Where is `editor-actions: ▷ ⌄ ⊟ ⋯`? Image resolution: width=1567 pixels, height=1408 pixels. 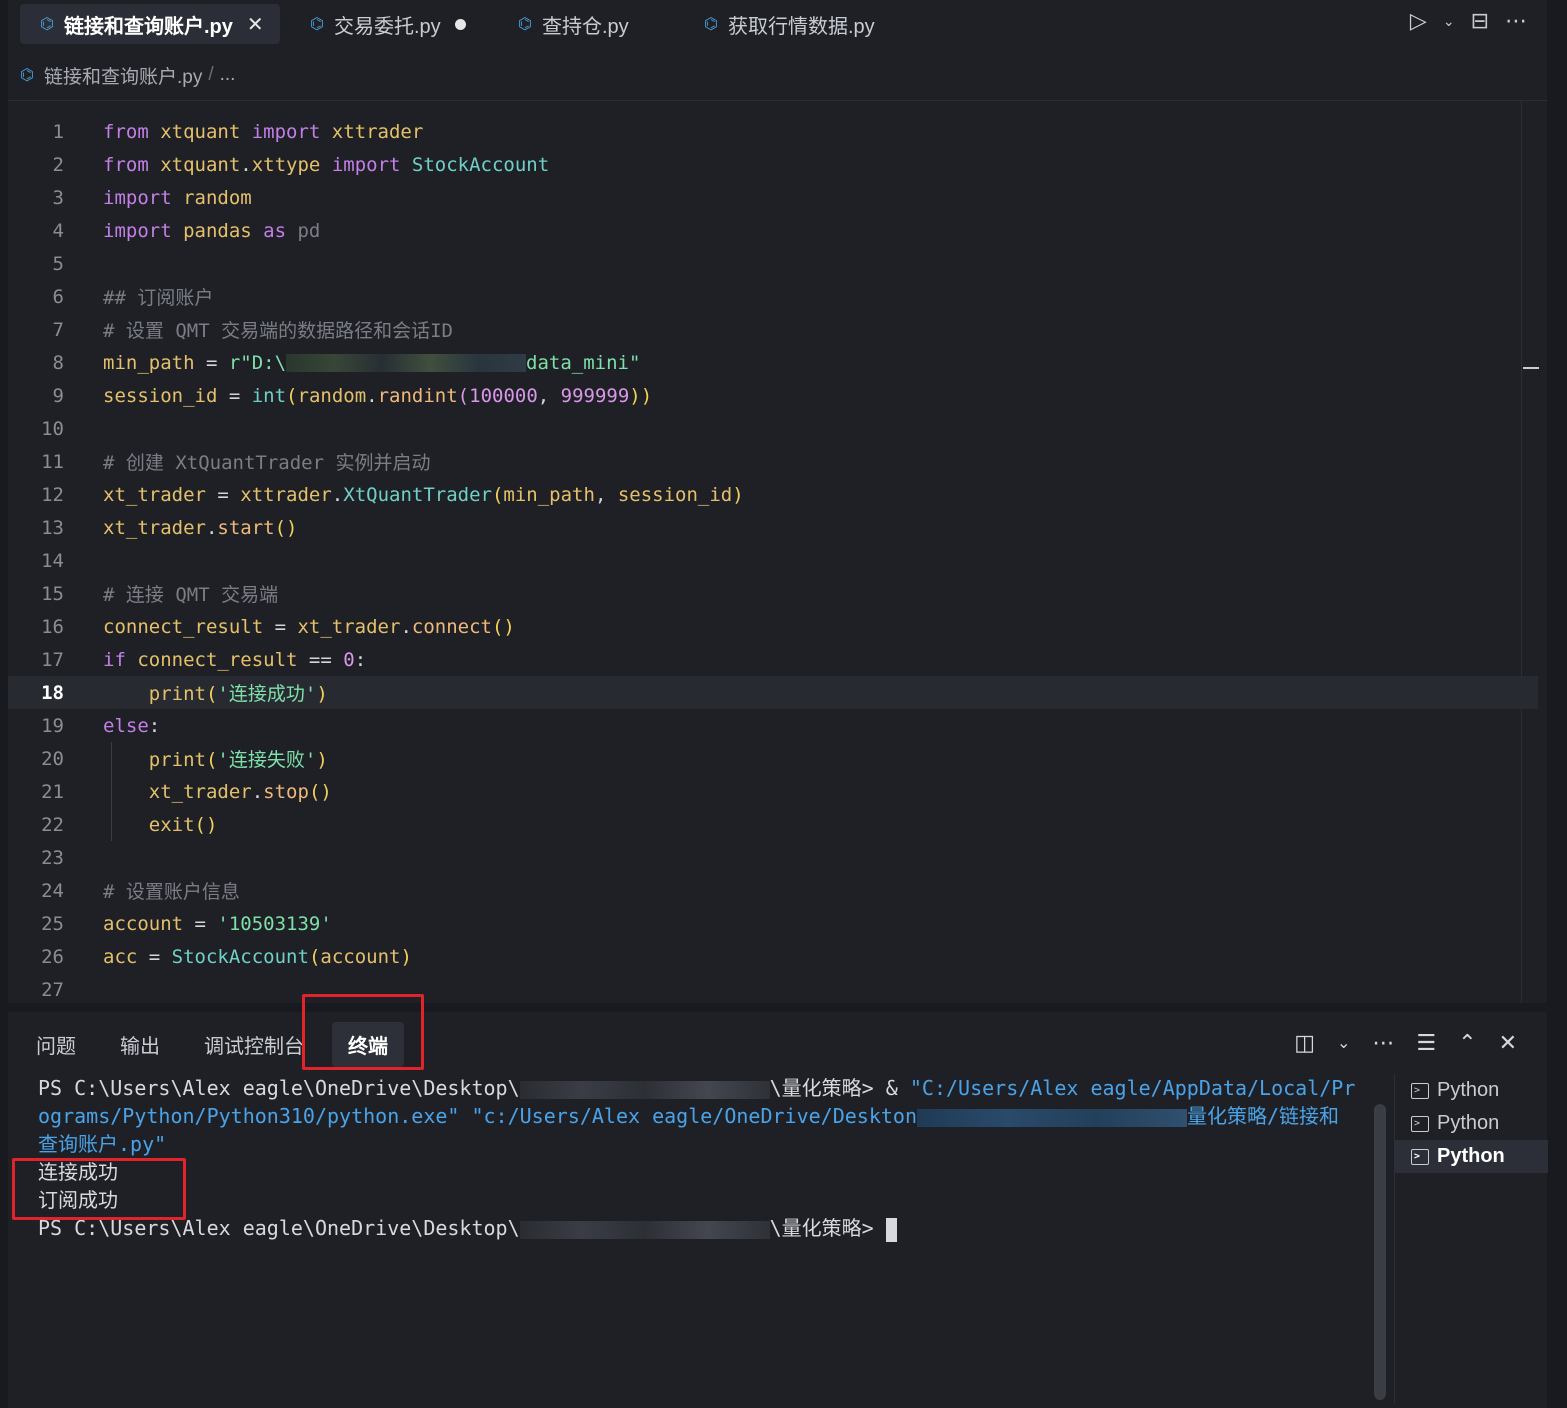 editor-actions: ▷ ⌄ ⊟ ⋯ is located at coordinates (1468, 21).